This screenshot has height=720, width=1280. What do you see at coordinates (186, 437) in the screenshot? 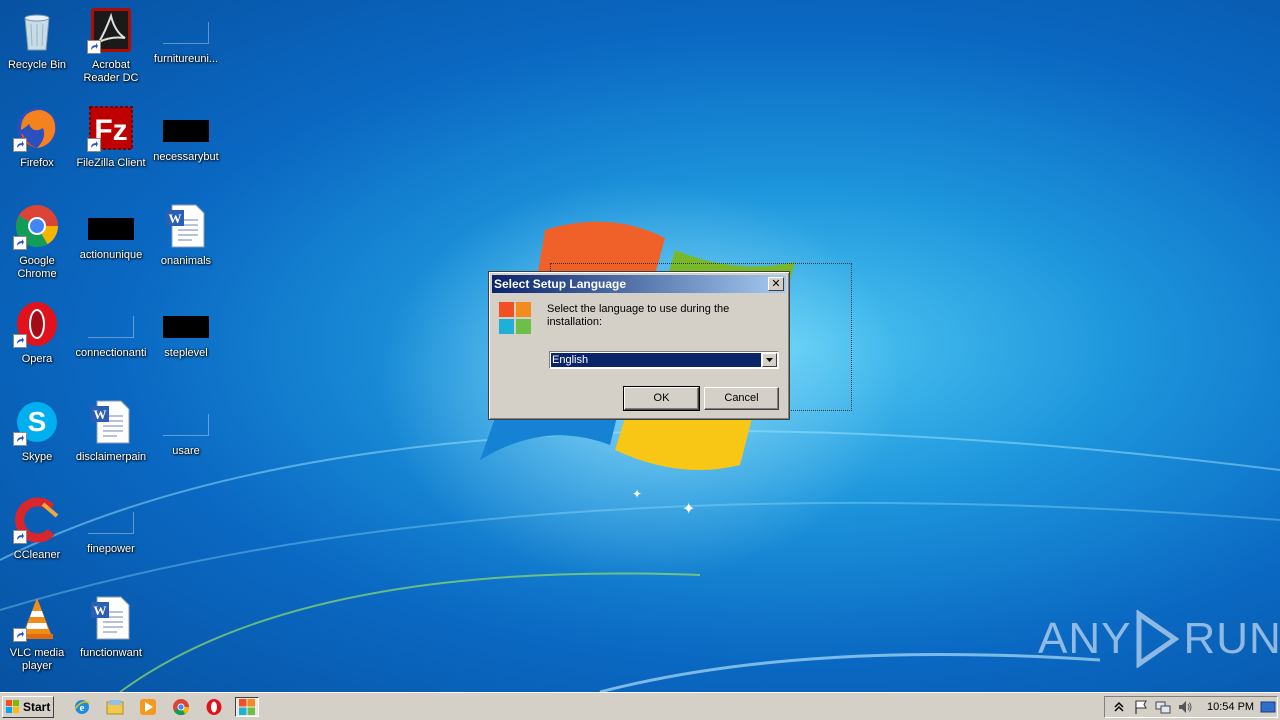
I see `desktop-icon-usare: usare` at bounding box center [186, 437].